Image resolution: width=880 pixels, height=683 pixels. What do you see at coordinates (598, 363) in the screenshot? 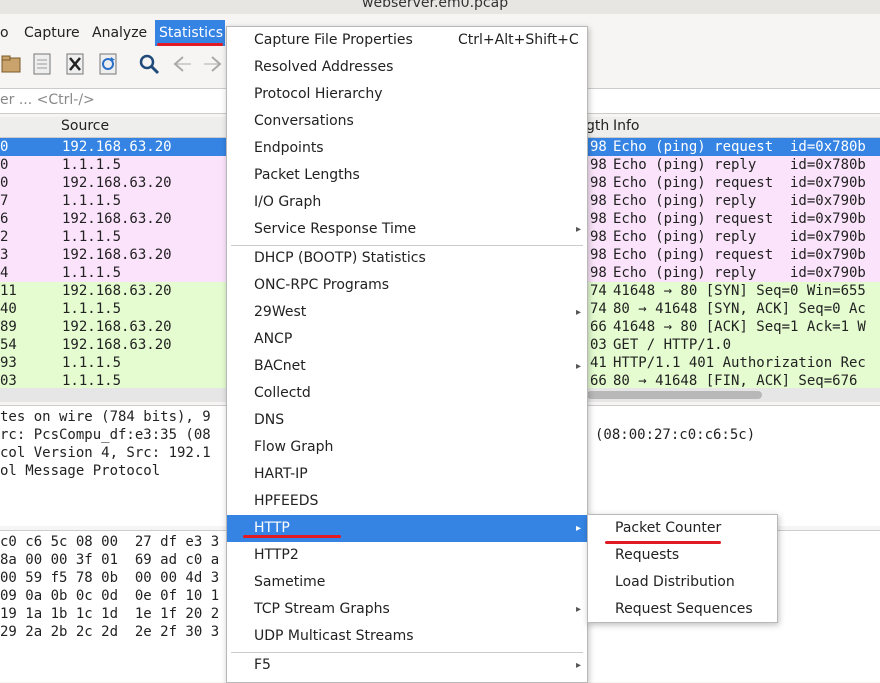
I see `packet-length: 41` at bounding box center [598, 363].